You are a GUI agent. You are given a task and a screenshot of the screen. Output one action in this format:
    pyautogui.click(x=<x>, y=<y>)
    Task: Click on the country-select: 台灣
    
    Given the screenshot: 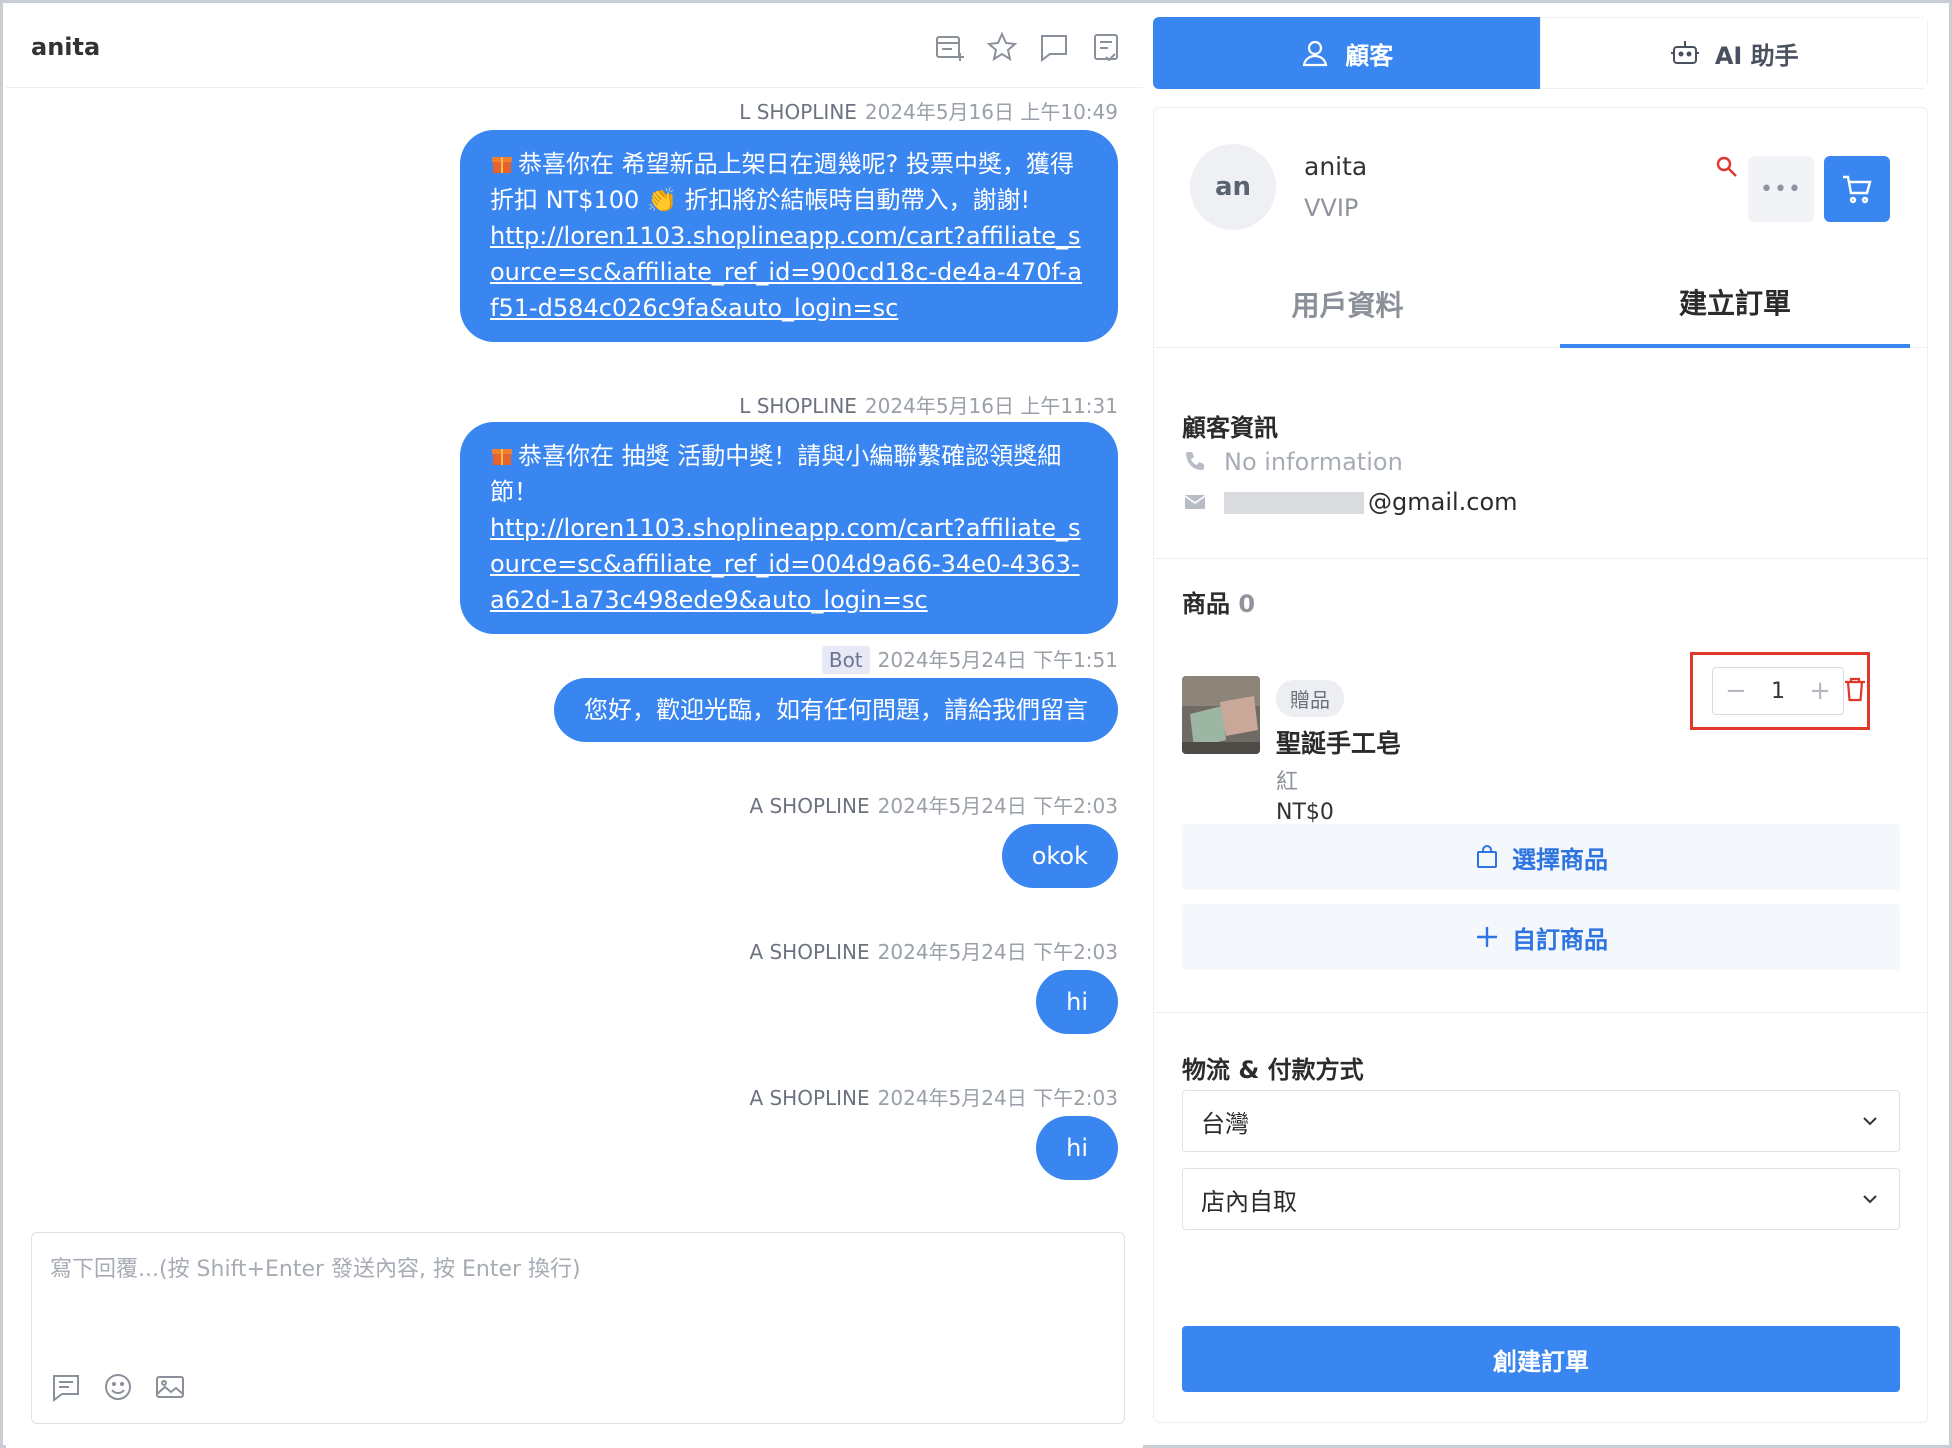 What is the action you would take?
    pyautogui.click(x=1541, y=1121)
    